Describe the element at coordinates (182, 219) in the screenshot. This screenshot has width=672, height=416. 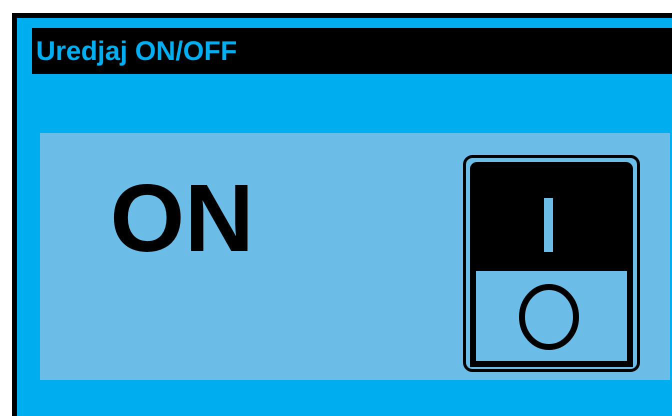
I see `status-label: ON` at that location.